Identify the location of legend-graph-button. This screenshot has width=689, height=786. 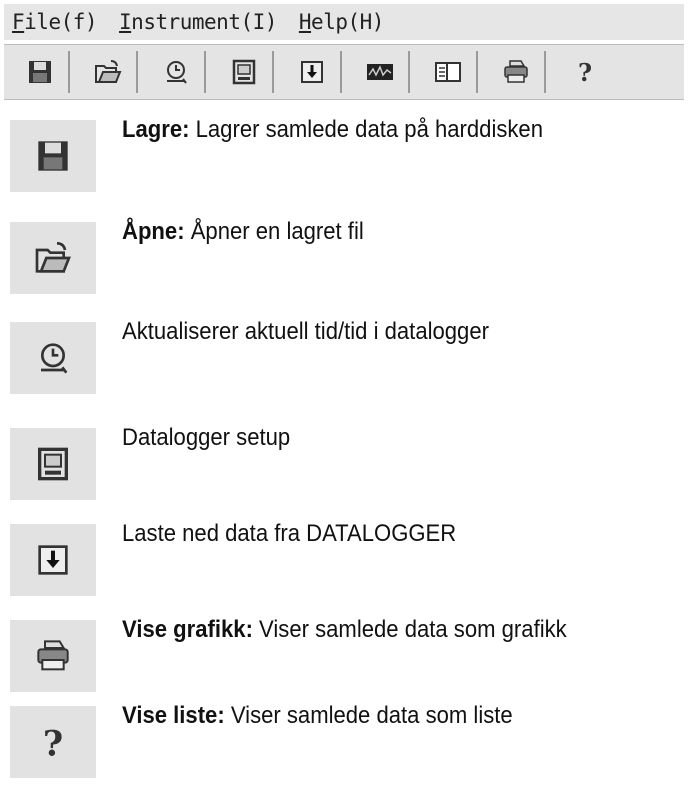
(53, 656).